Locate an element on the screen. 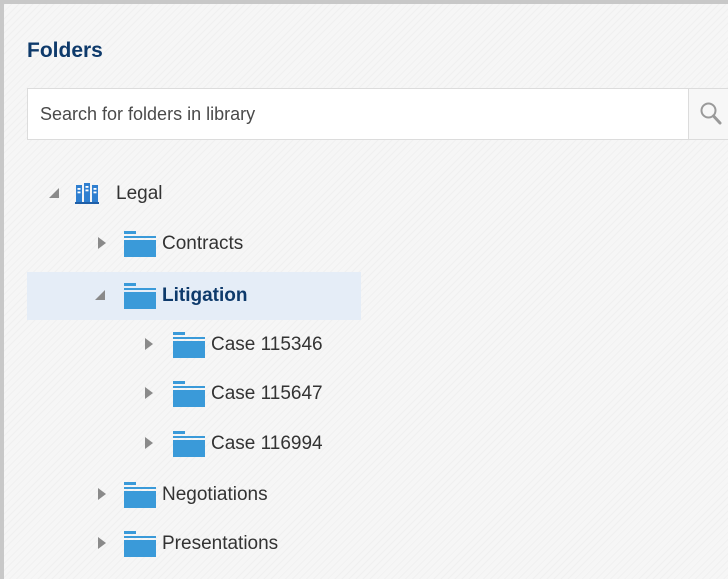 The height and width of the screenshot is (579, 728). tree-node-case-115346: Case 115346 is located at coordinates (194, 345).